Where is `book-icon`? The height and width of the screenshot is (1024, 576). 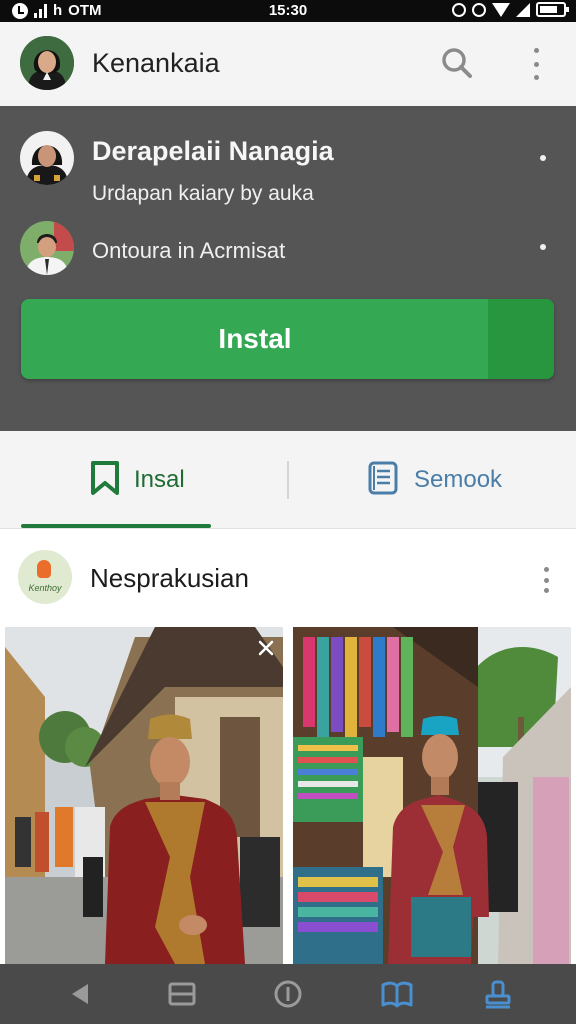
book-icon is located at coordinates (397, 994).